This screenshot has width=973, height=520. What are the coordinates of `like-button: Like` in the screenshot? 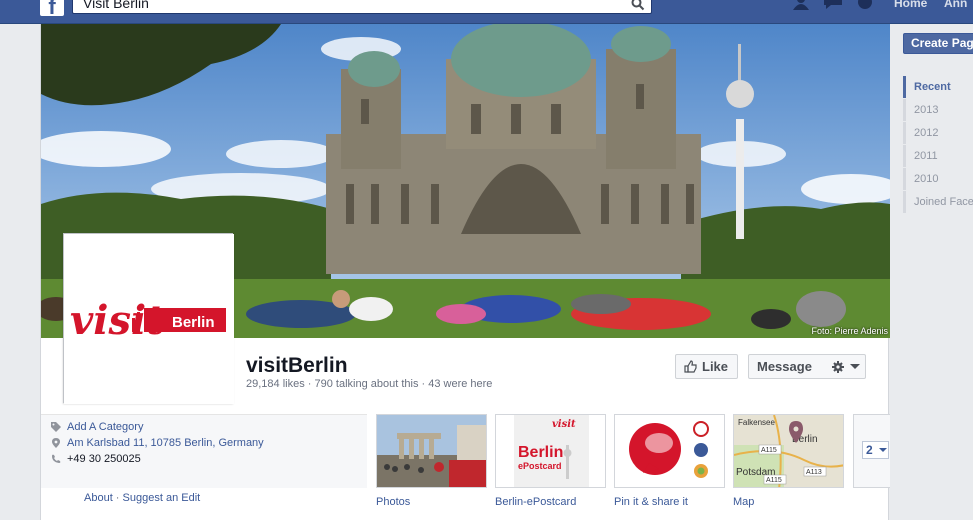 It's located at (706, 366).